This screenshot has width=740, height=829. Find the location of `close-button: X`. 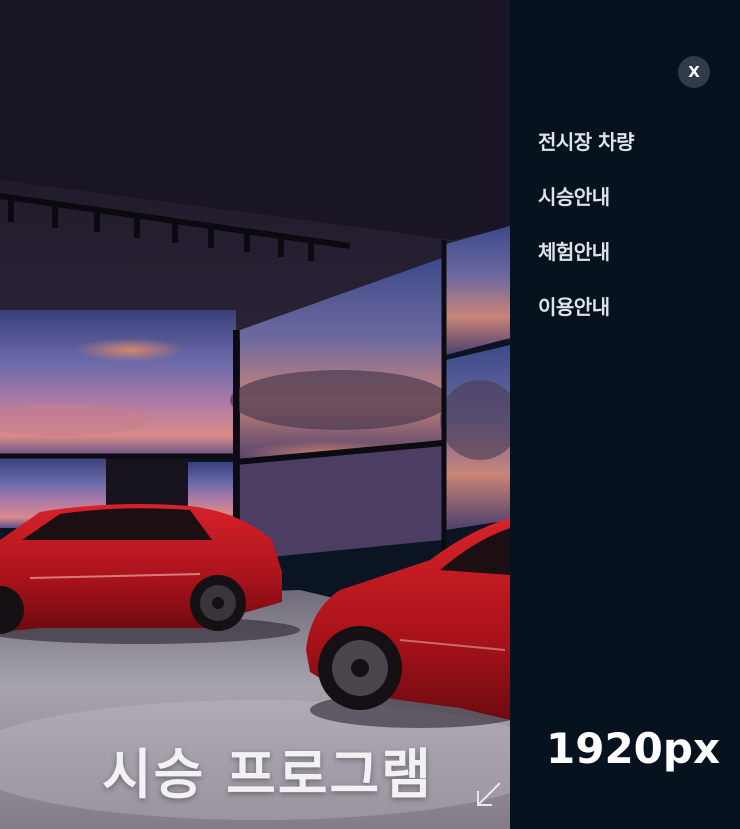

close-button: X is located at coordinates (694, 72).